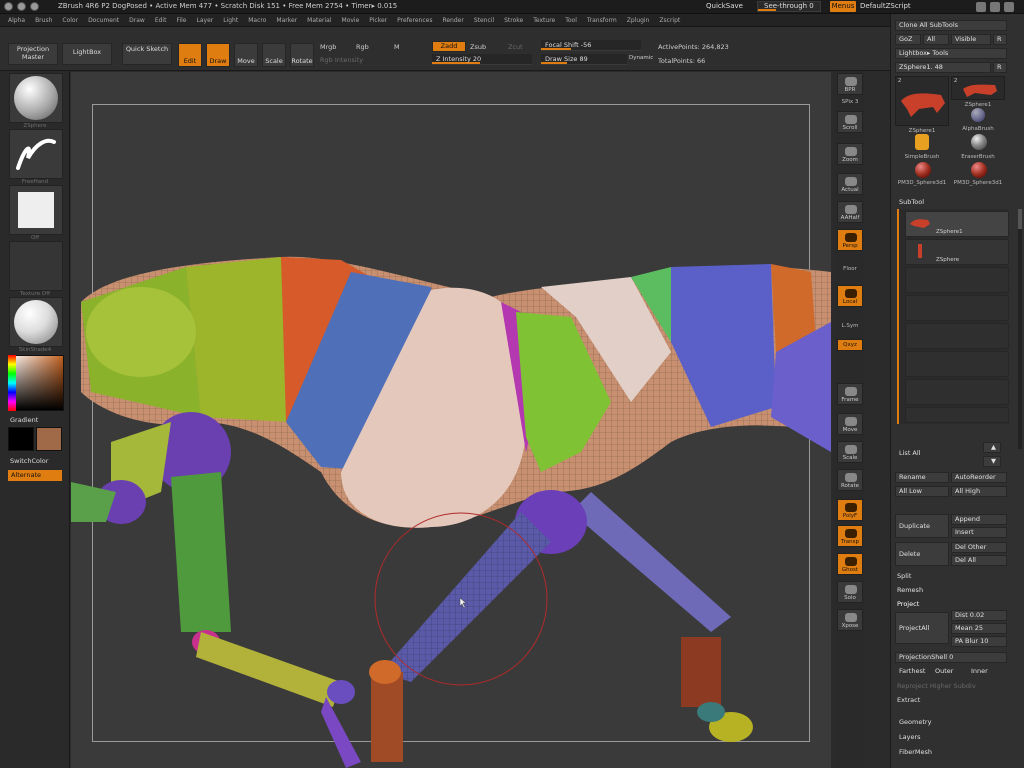 The height and width of the screenshot is (768, 1024). Describe the element at coordinates (257, 20) in the screenshot. I see `menu-macro: Macro` at that location.